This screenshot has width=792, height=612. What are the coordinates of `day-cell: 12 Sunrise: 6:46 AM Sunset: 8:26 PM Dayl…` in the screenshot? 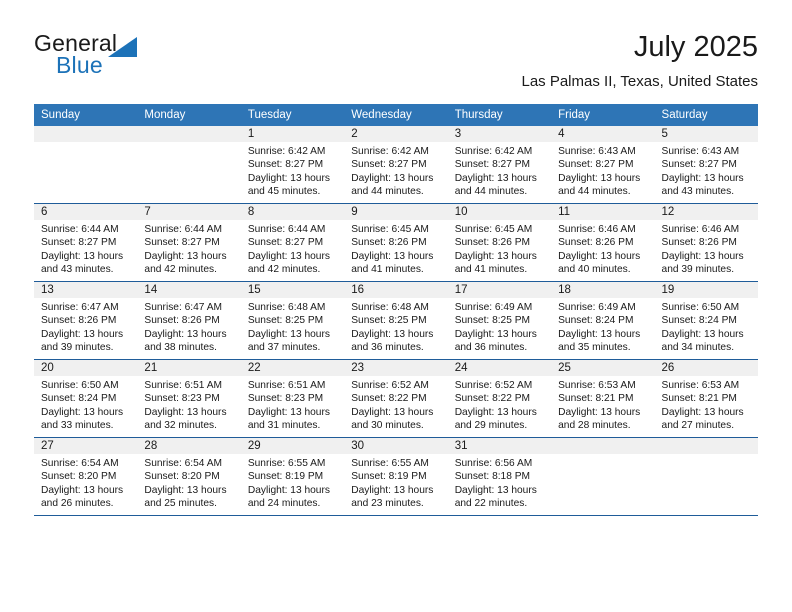 It's located at (706, 242).